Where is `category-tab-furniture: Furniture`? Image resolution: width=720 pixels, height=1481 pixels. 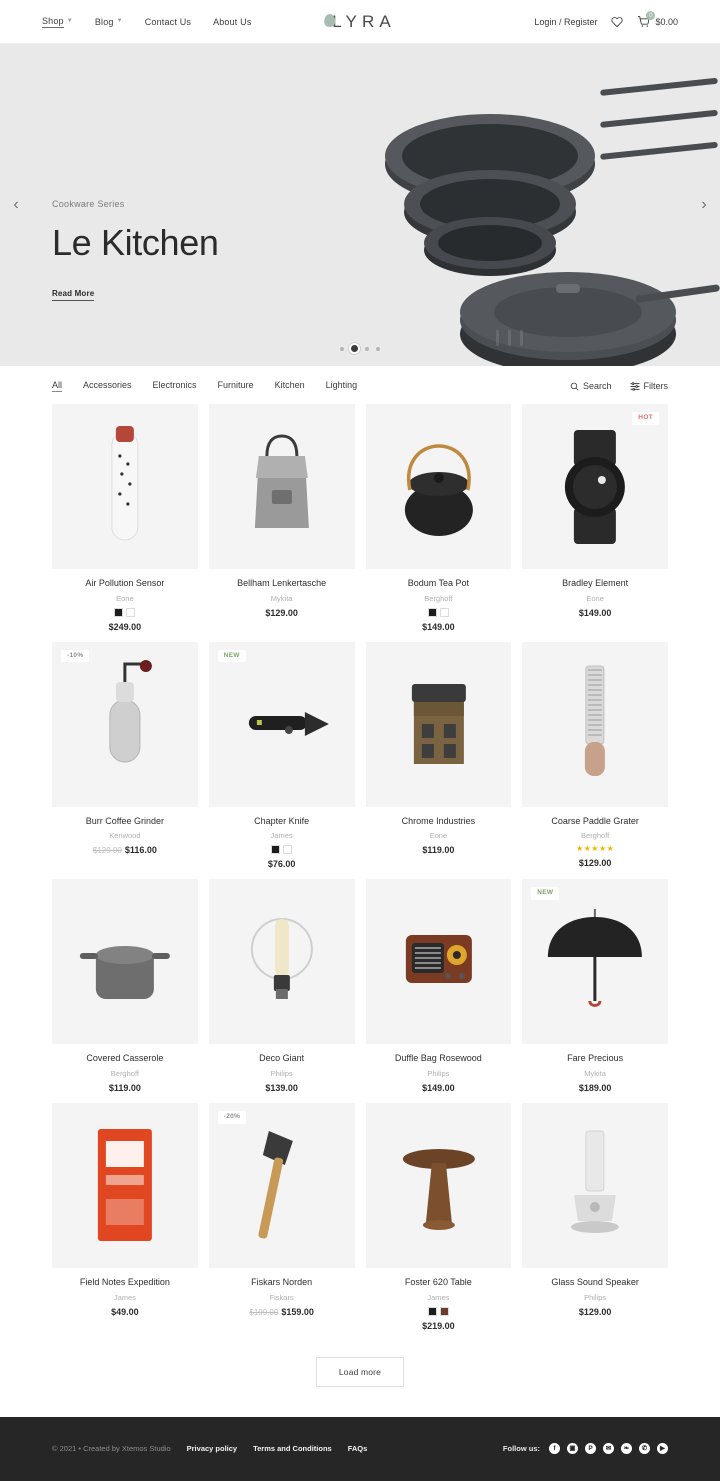 category-tab-furniture: Furniture is located at coordinates (236, 386).